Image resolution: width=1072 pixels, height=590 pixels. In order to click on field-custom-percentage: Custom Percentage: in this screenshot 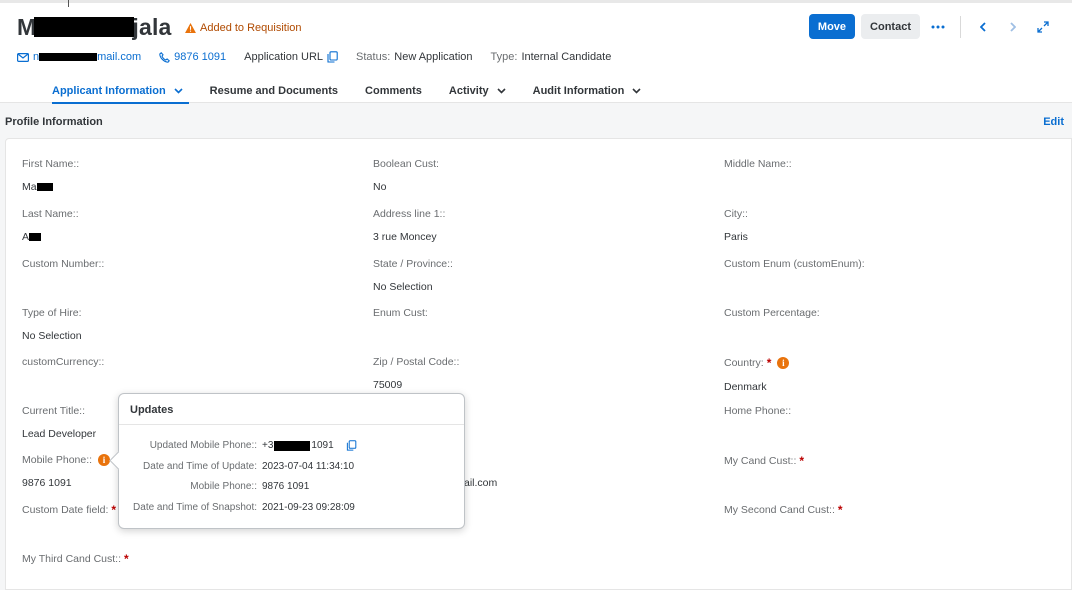, I will do `click(772, 318)`.